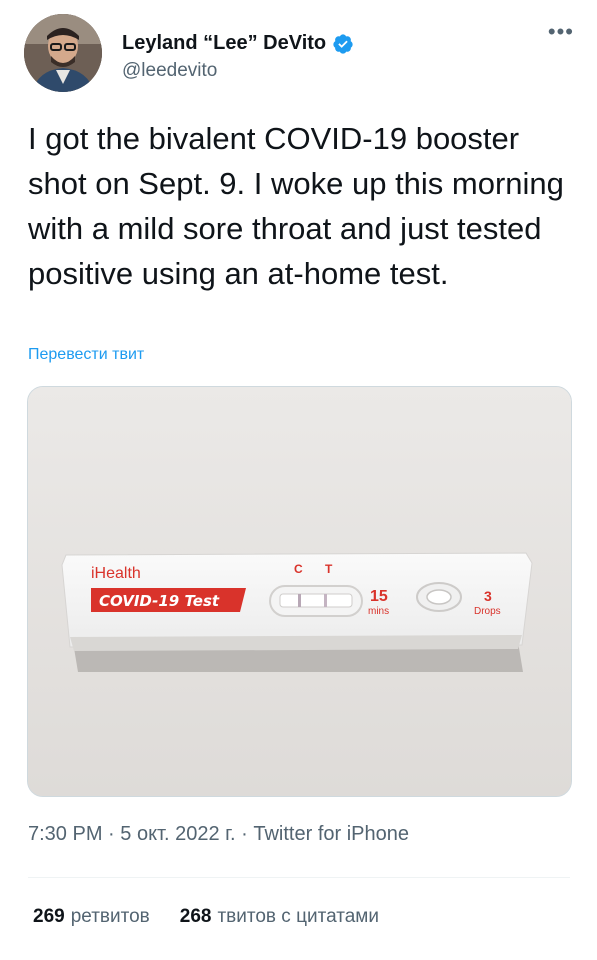 The width and height of the screenshot is (597, 960). I want to click on tweet-date: 5 окт. 2022 г., so click(177, 834).